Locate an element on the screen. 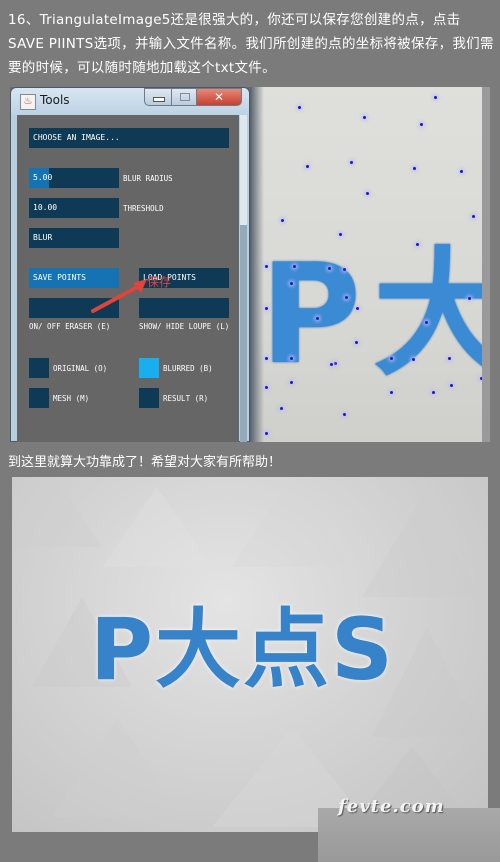 The image size is (500, 862). title-bar: ♨ Tools ✕ is located at coordinates (130, 101).